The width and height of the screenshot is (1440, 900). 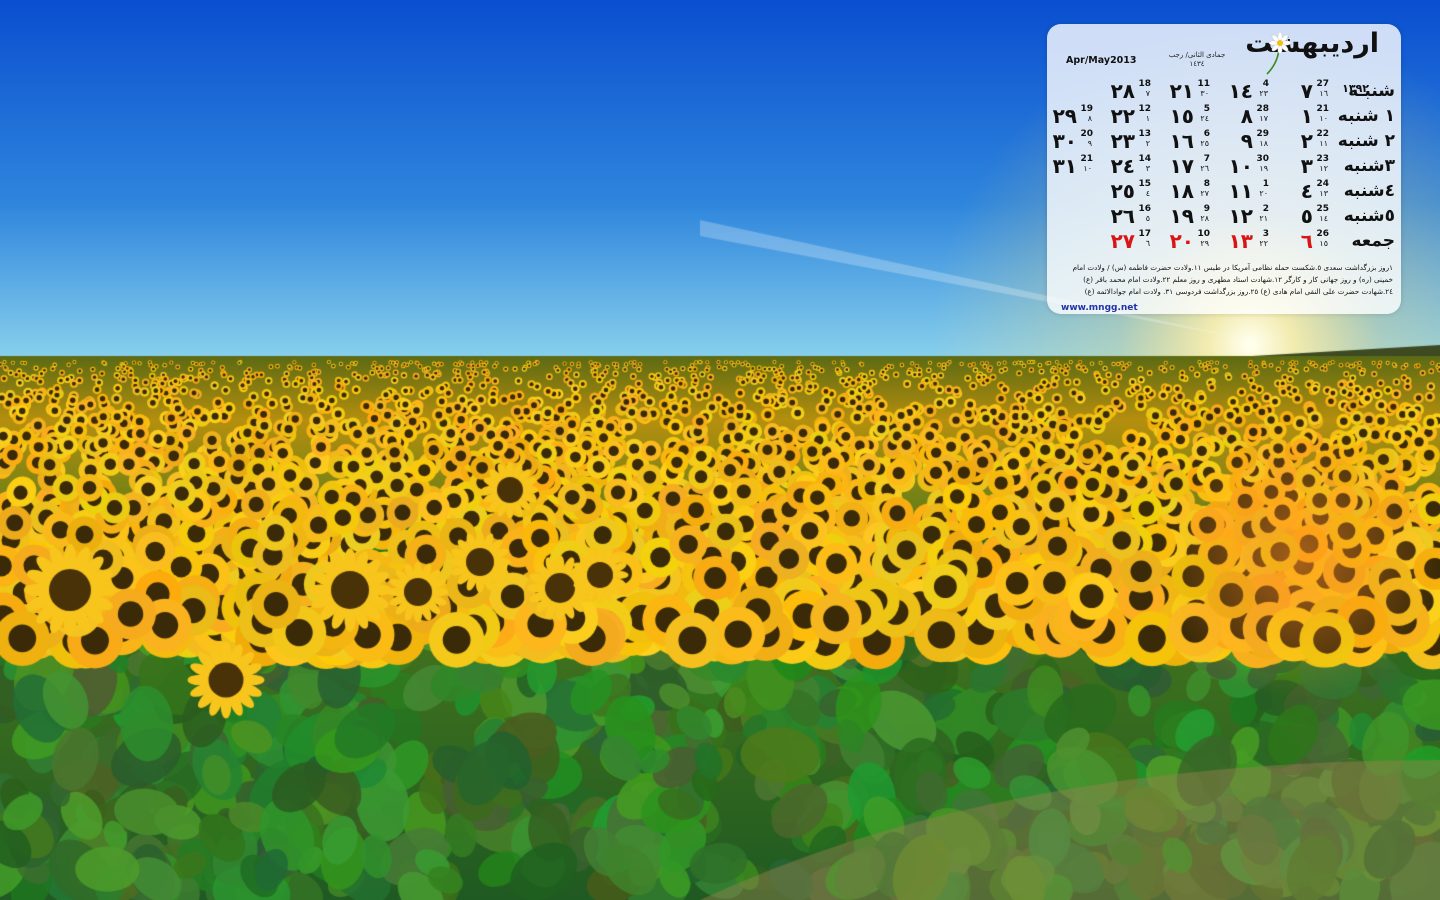 I want to click on hijri-day-number: ٢١, so click(x=1263, y=218).